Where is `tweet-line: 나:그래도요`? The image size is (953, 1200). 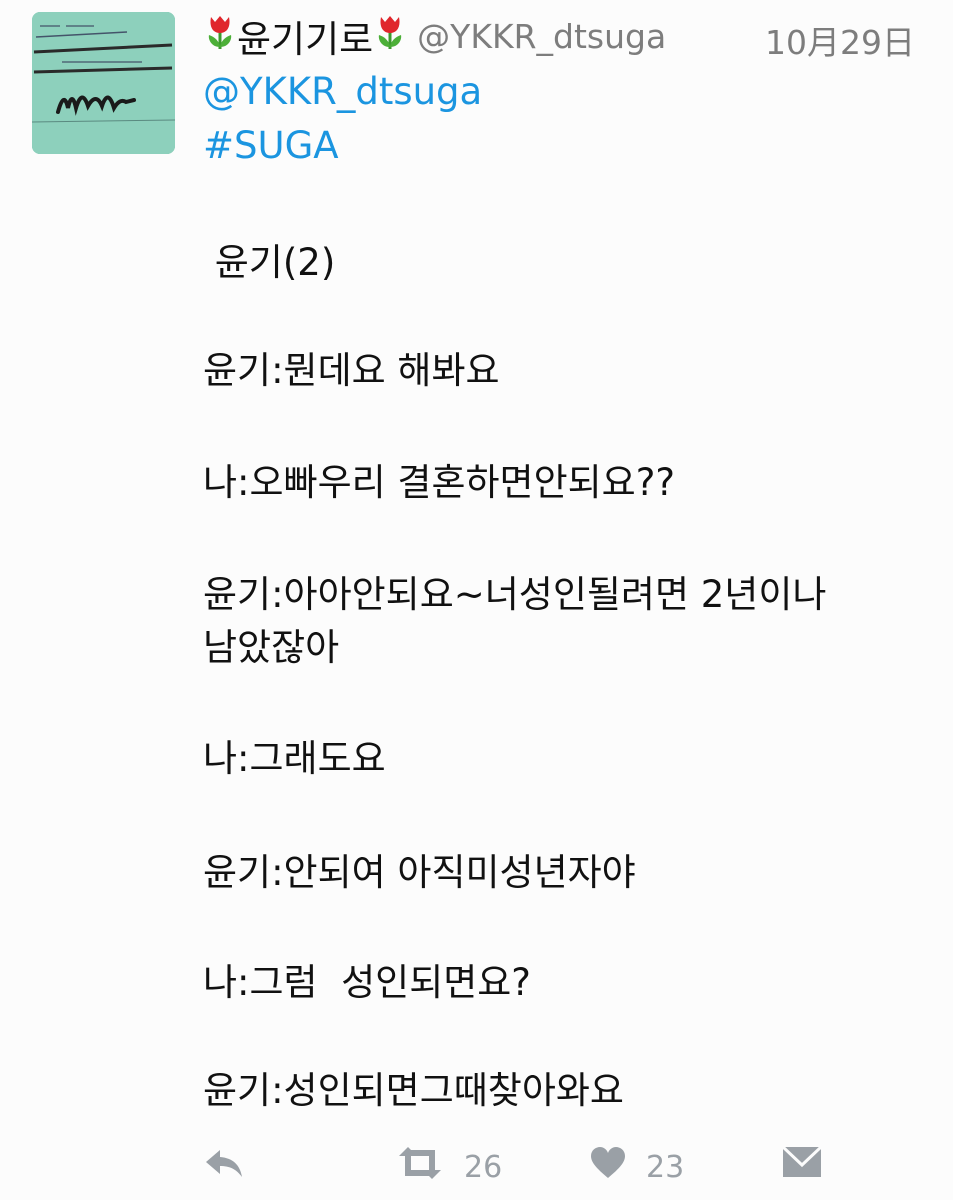
tweet-line: 나:그래도요 is located at coordinates (294, 758).